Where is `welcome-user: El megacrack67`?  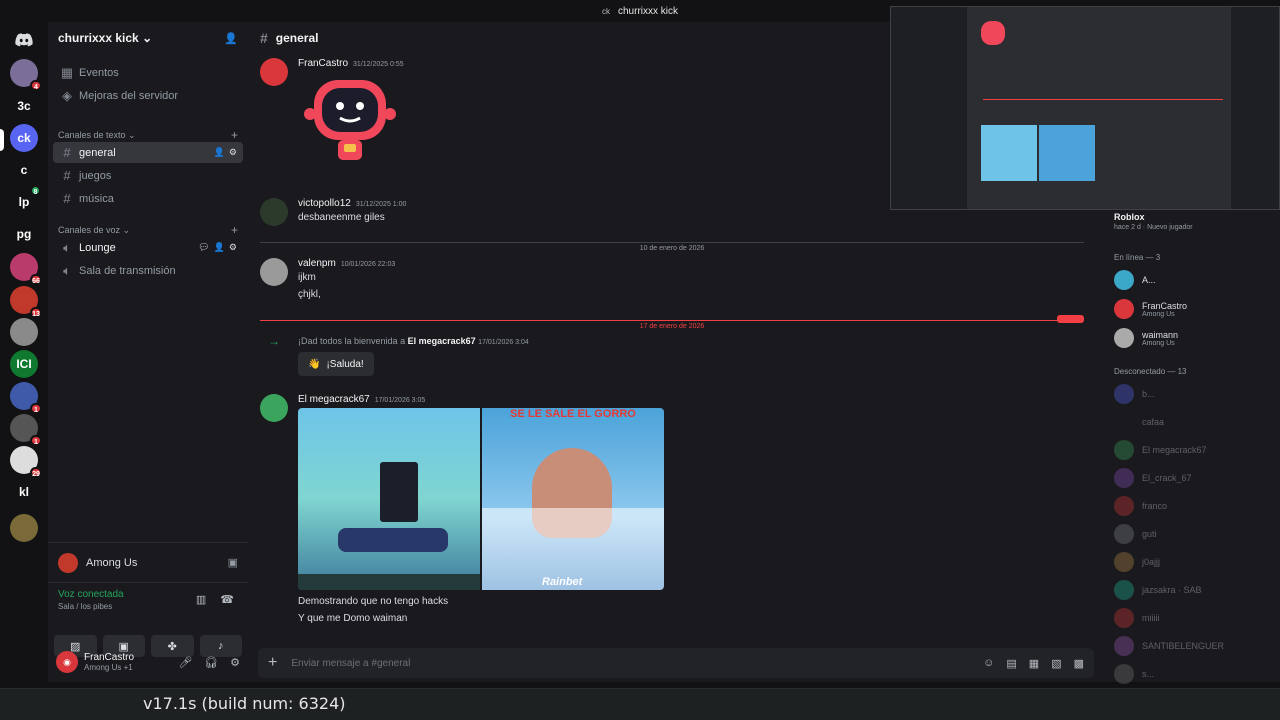 welcome-user: El megacrack67 is located at coordinates (442, 341).